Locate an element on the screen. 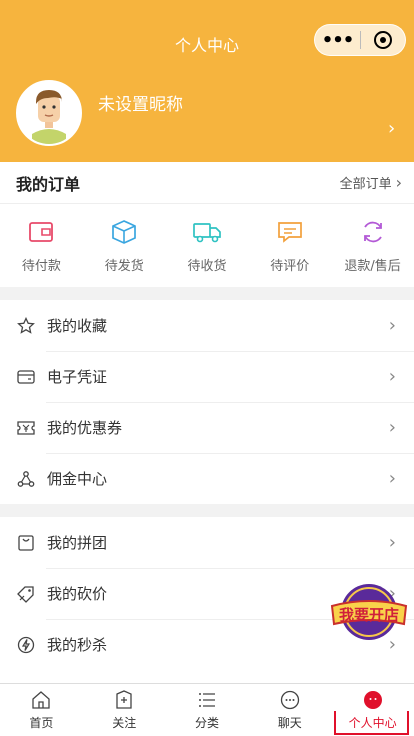 The height and width of the screenshot is (736, 414). refresh-icon is located at coordinates (373, 232).